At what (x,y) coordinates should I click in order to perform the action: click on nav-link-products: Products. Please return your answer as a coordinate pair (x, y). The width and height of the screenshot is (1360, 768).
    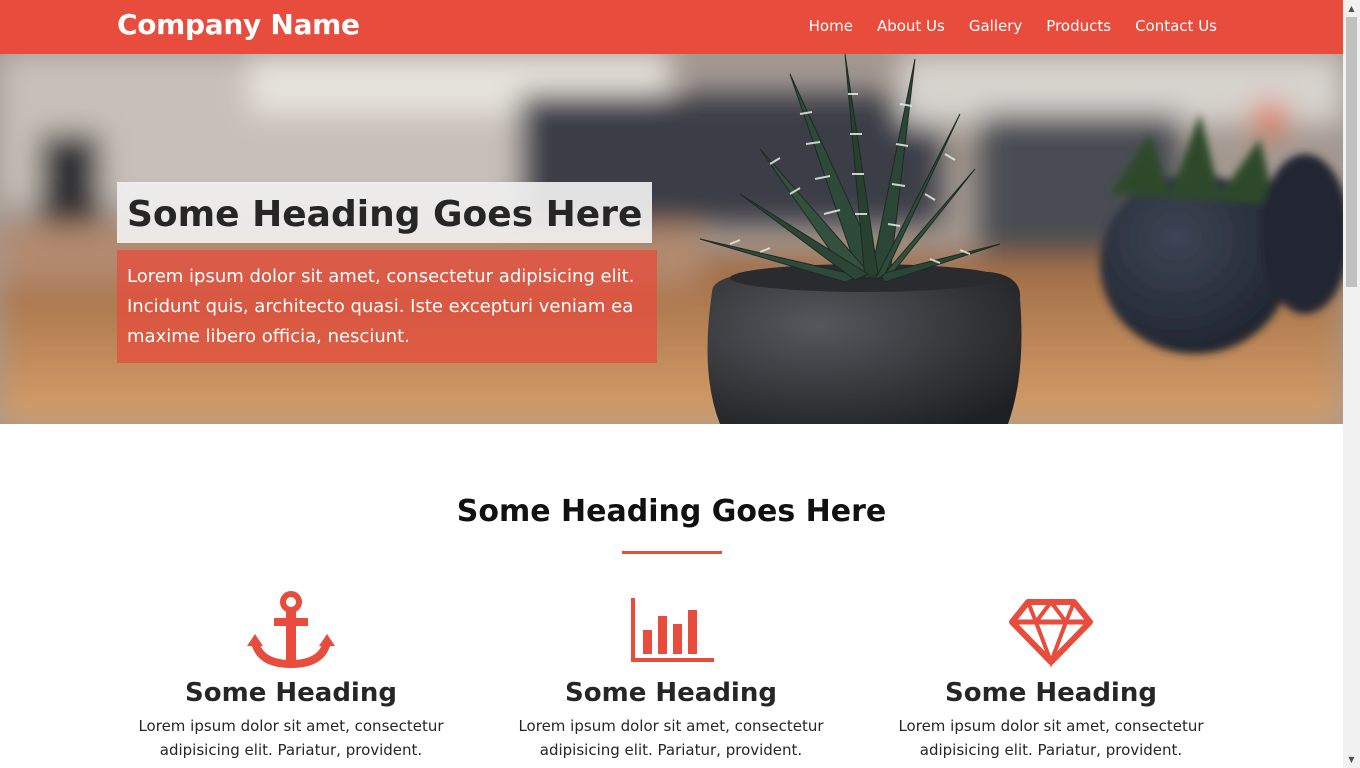
    Looking at the image, I should click on (1078, 26).